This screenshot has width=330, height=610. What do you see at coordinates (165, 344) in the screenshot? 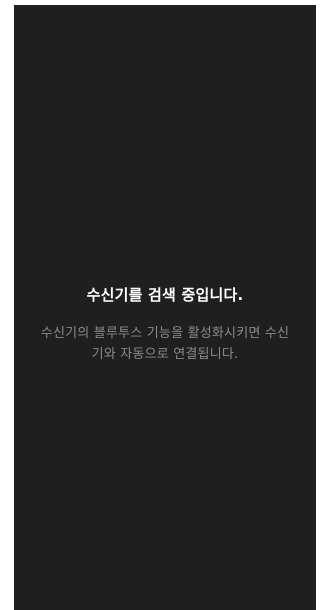
I see `search-status-description: 수신기의 블루투스 기능을 활성화시키면 수신 기와 자동으로 연결됩니다.` at bounding box center [165, 344].